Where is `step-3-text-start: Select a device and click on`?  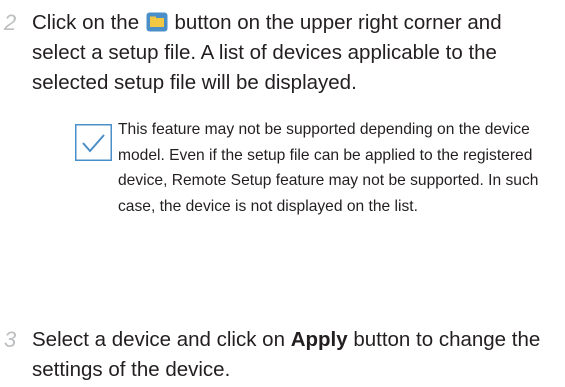 step-3-text-start: Select a device and click on is located at coordinates (161, 339).